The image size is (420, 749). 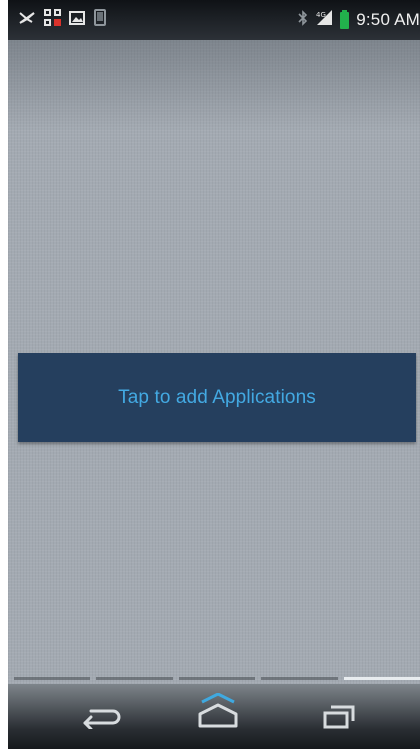 What do you see at coordinates (27, 20) in the screenshot?
I see `notification-muted-icon` at bounding box center [27, 20].